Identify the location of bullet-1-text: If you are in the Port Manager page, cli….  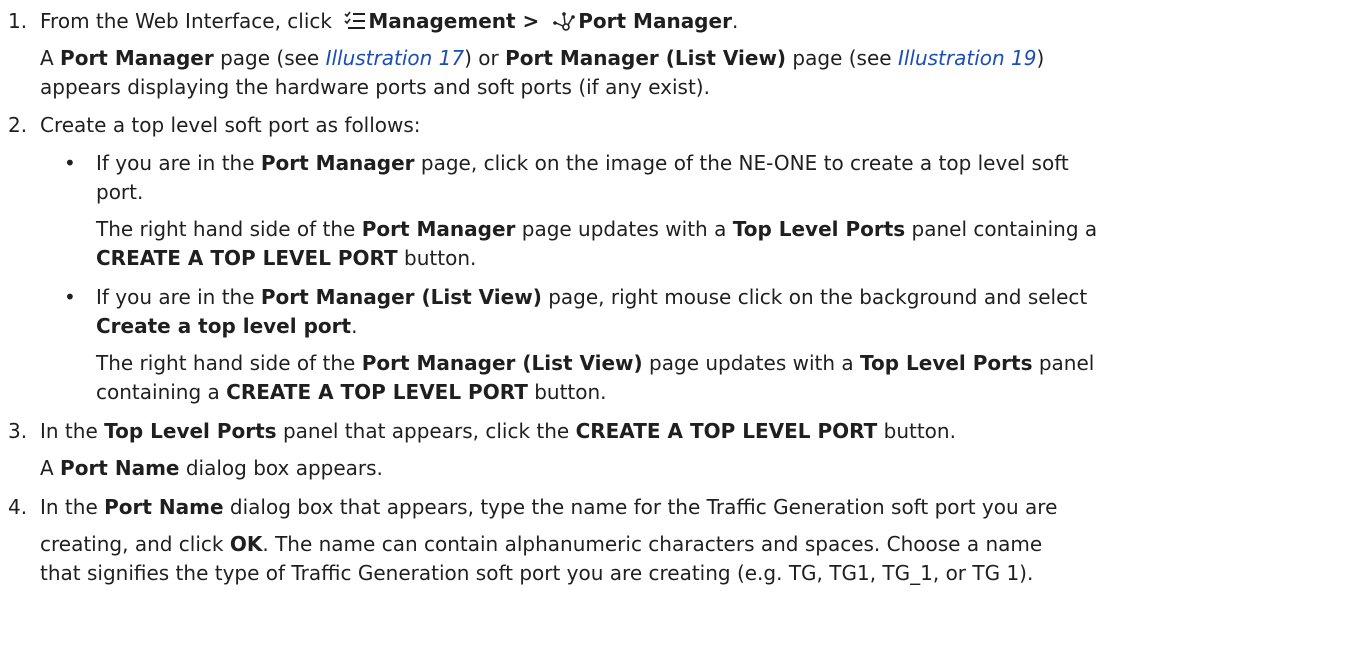
(582, 163).